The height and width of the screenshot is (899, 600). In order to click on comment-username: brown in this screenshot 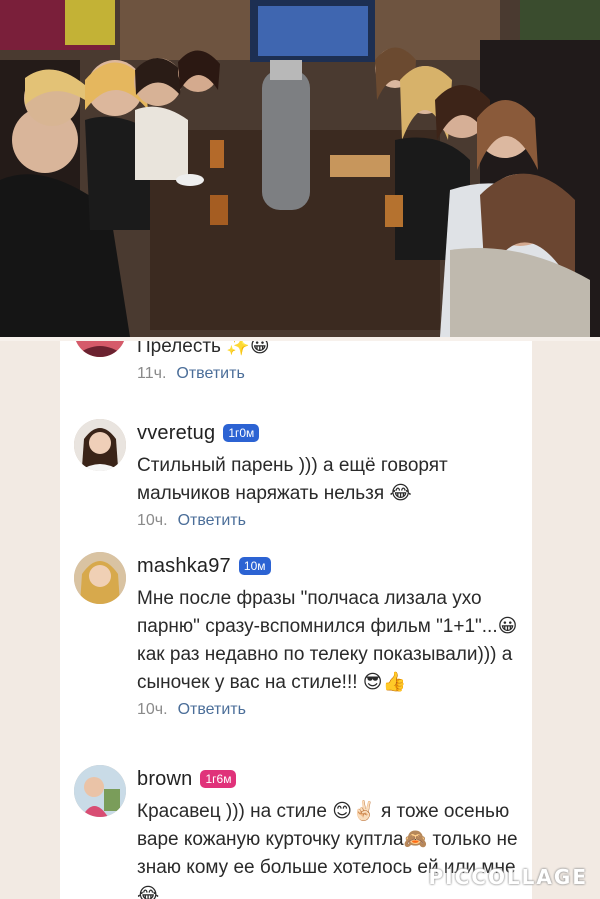, I will do `click(164, 779)`.